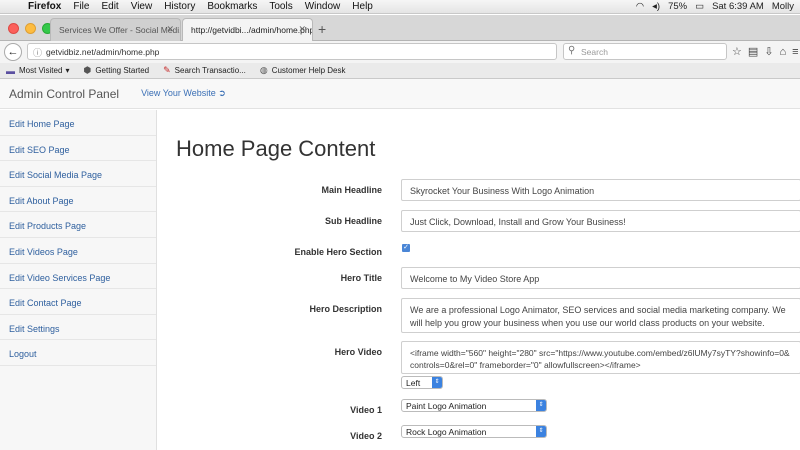 This screenshot has height=450, width=800. What do you see at coordinates (276, 148) in the screenshot?
I see `page-title: Home Page Content` at bounding box center [276, 148].